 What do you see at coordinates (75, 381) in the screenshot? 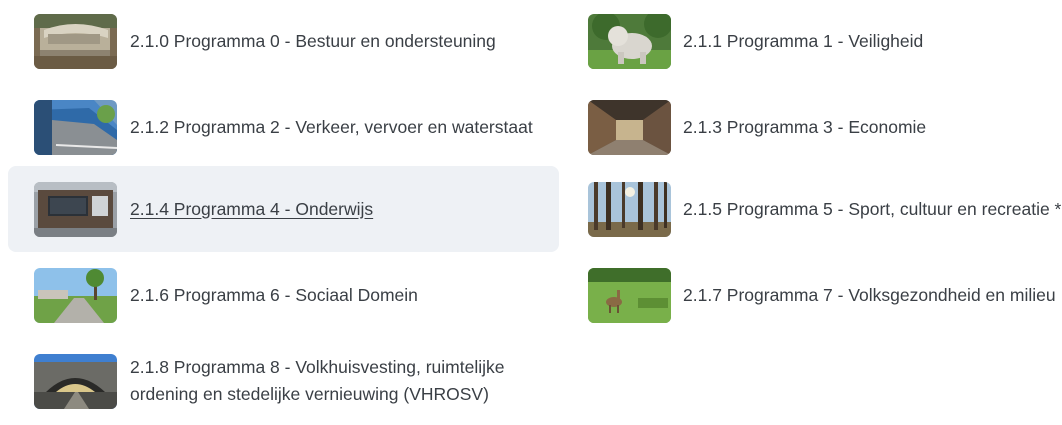
I see `underpass-photo` at bounding box center [75, 381].